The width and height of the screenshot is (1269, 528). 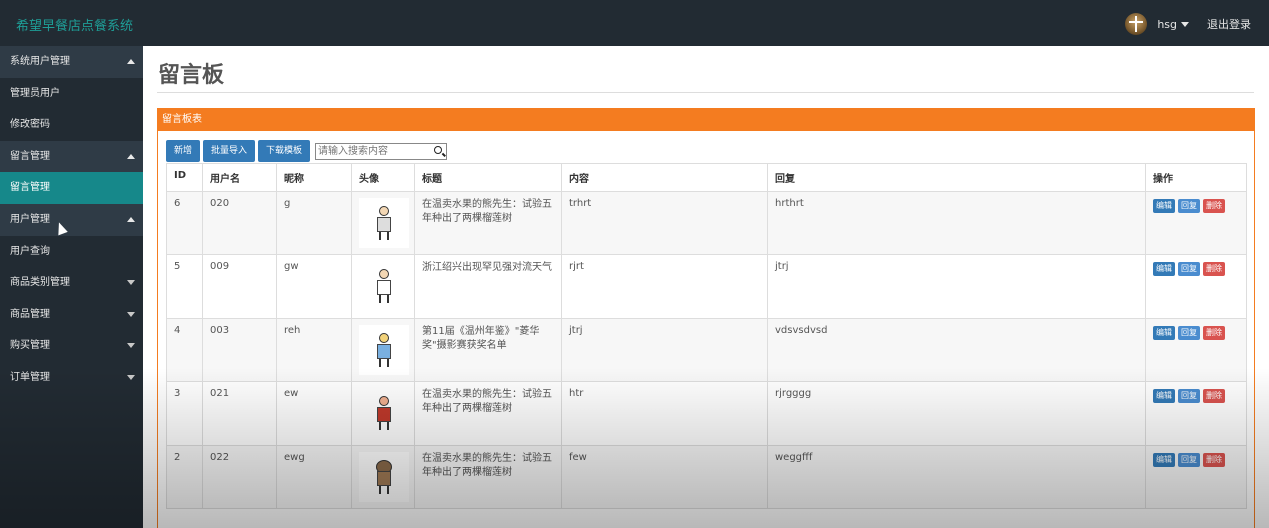 I want to click on toolbar: 新增 批量导入 下载模板, so click(x=307, y=151).